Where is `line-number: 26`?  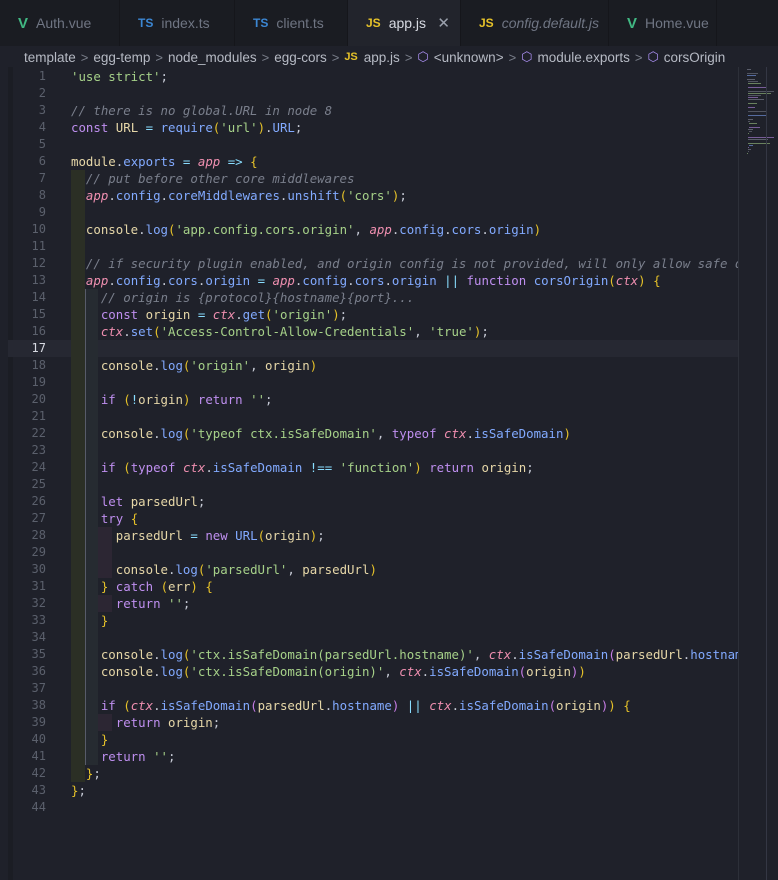
line-number: 26 is located at coordinates (38, 501).